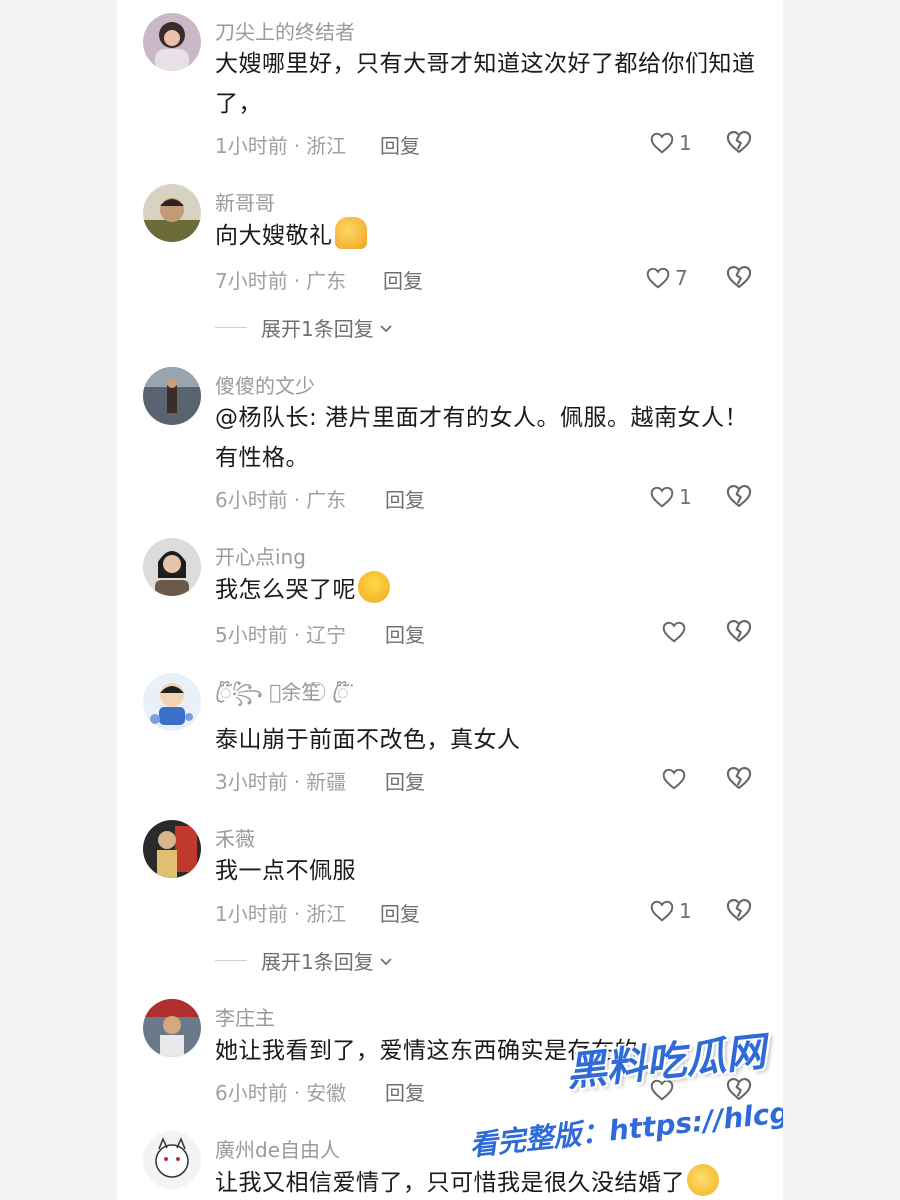 The height and width of the screenshot is (1200, 900). What do you see at coordinates (485, 84) in the screenshot?
I see `comment-text: 大嫂哪里好，只有大哥才知道这次好了都给你们知道了，` at bounding box center [485, 84].